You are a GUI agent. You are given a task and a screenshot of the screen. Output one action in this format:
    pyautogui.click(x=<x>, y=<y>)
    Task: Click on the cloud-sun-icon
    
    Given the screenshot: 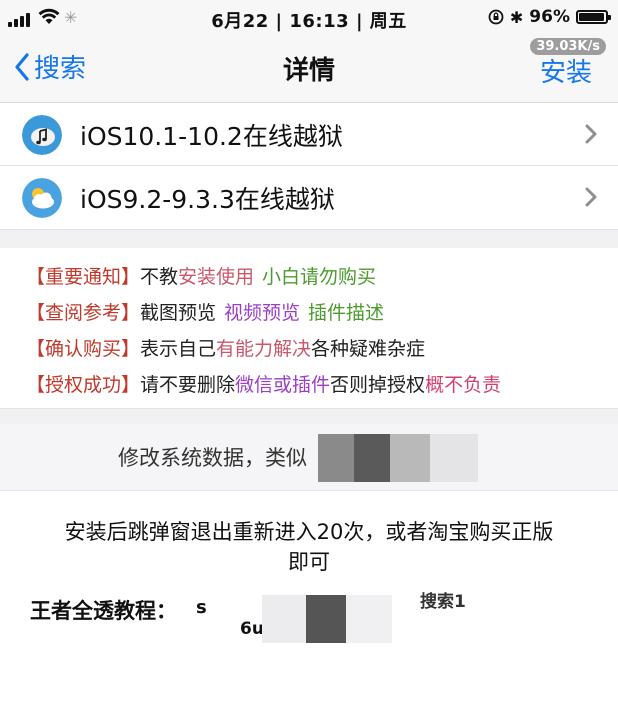 What is the action you would take?
    pyautogui.click(x=42, y=198)
    